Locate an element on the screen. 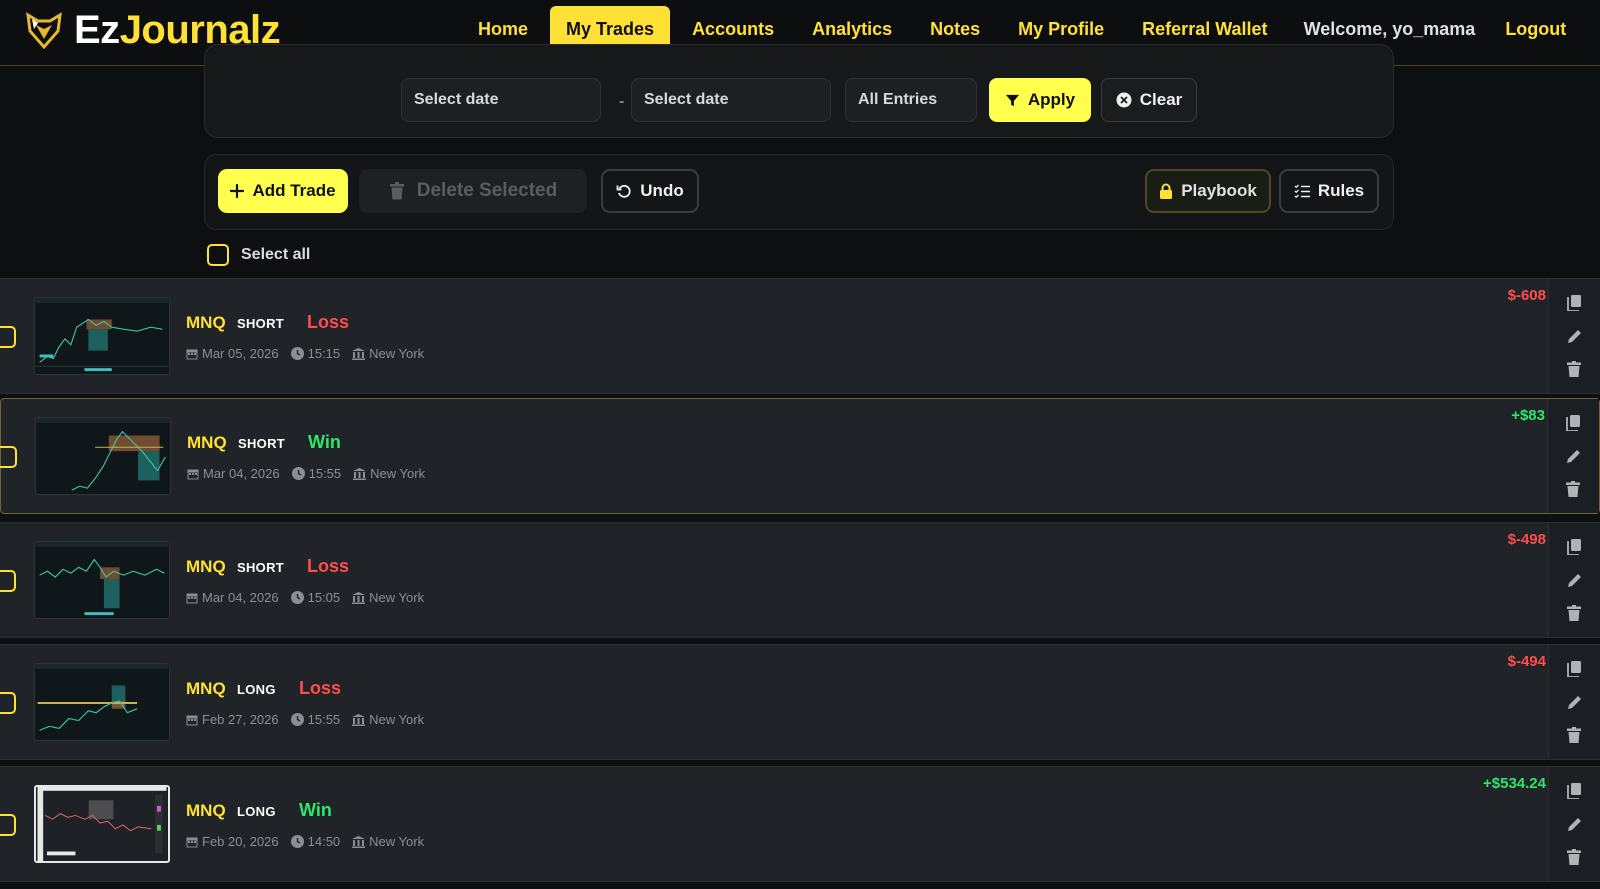 The image size is (1600, 889). delete-selected-button: Delete Selected is located at coordinates (473, 191).